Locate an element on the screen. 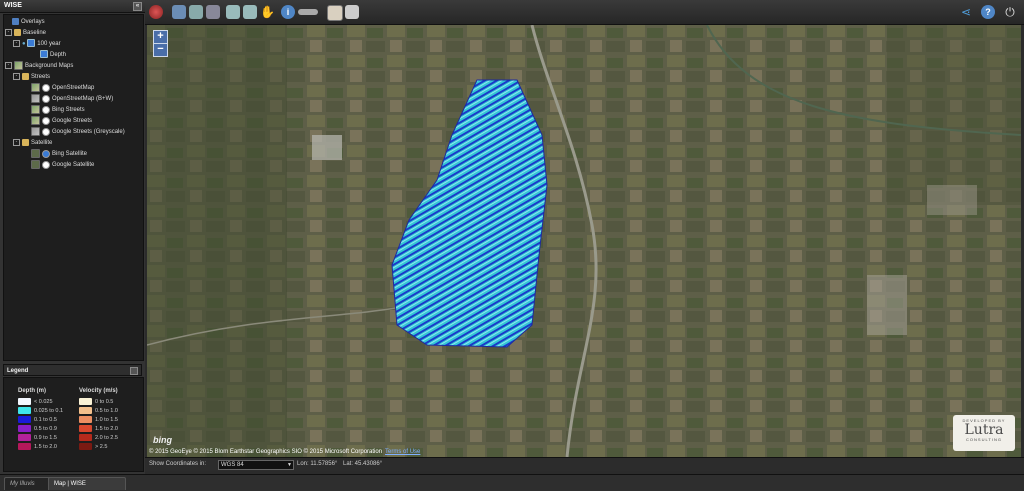 The height and width of the screenshot is (491, 1024). bottom-tab-bar: My Illuvis Map | WISE is located at coordinates (512, 482).